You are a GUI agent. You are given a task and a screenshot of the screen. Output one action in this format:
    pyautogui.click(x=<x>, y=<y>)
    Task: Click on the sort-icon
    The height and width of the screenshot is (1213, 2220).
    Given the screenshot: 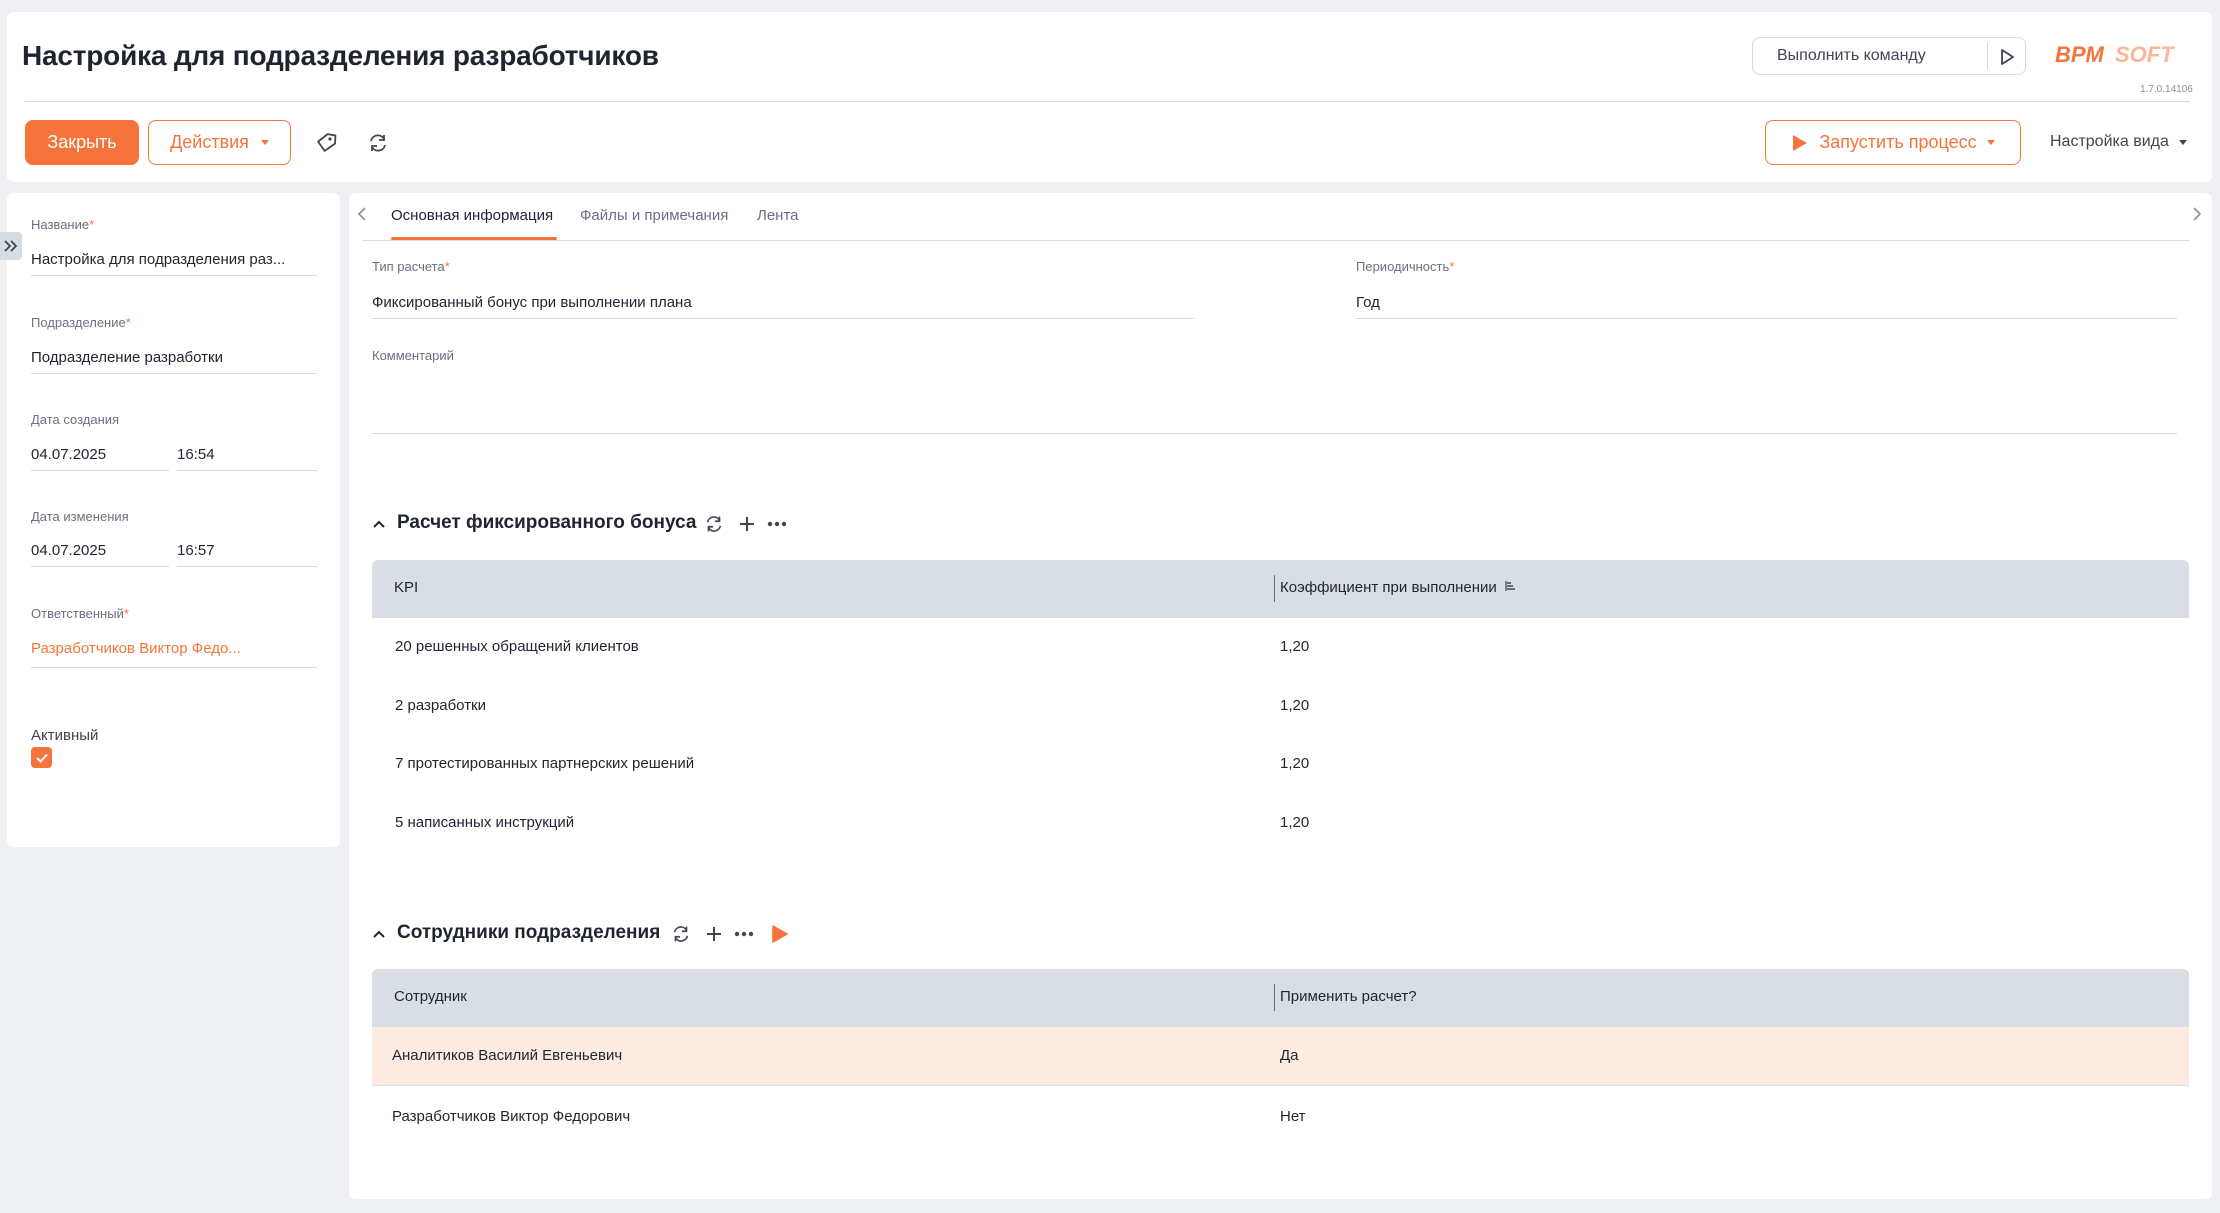 What is the action you would take?
    pyautogui.click(x=1510, y=586)
    